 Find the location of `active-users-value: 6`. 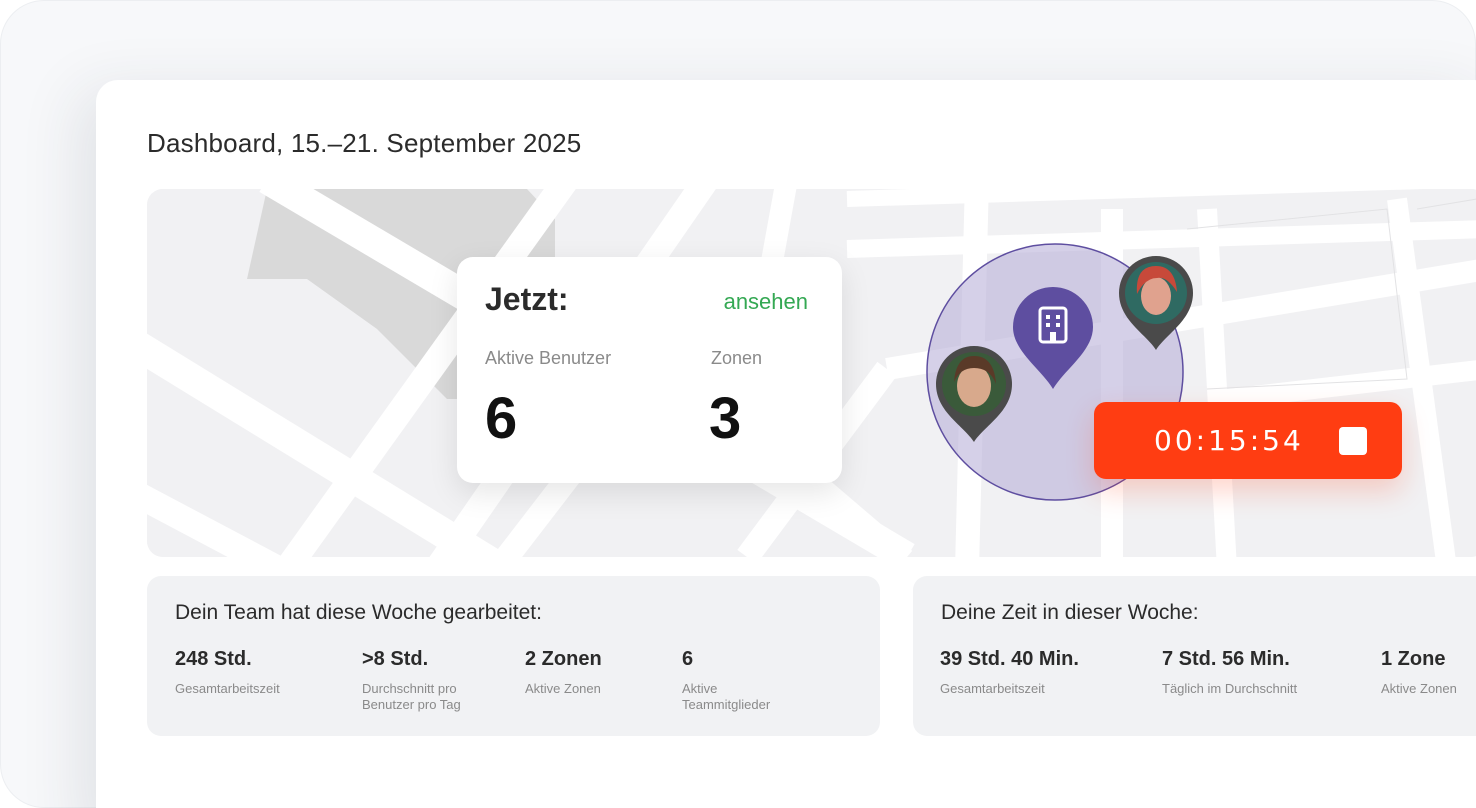

active-users-value: 6 is located at coordinates (501, 418).